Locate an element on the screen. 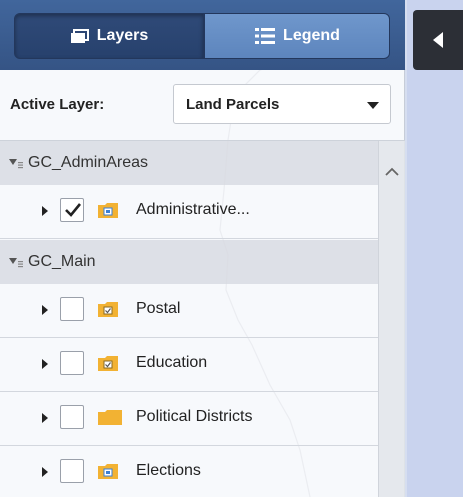  group-name: GC_AdminAreas is located at coordinates (88, 162).